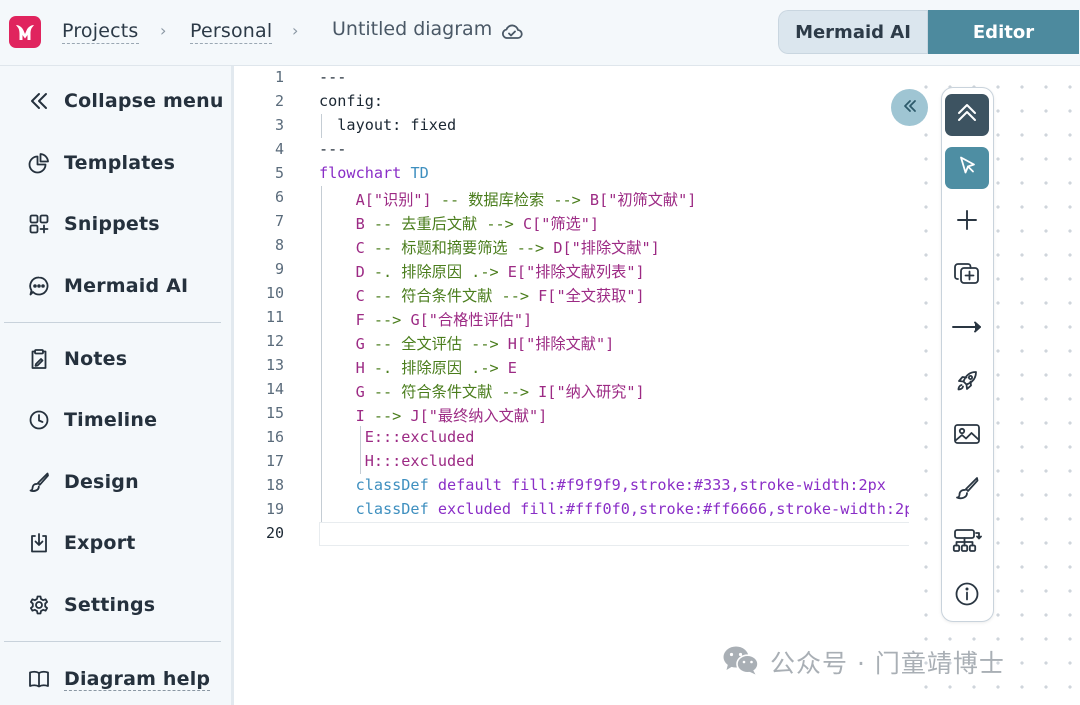  I want to click on code-line: G -- 全文评估 --> H["排除文献"], so click(467, 343).